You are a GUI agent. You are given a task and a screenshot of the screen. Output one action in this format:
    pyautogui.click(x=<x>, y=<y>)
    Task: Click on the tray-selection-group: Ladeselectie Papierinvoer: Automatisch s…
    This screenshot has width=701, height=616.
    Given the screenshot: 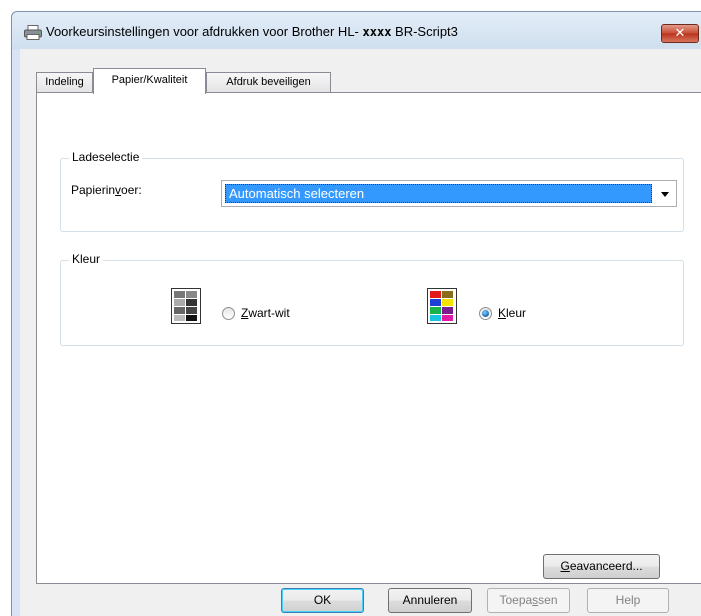 What is the action you would take?
    pyautogui.click(x=372, y=191)
    